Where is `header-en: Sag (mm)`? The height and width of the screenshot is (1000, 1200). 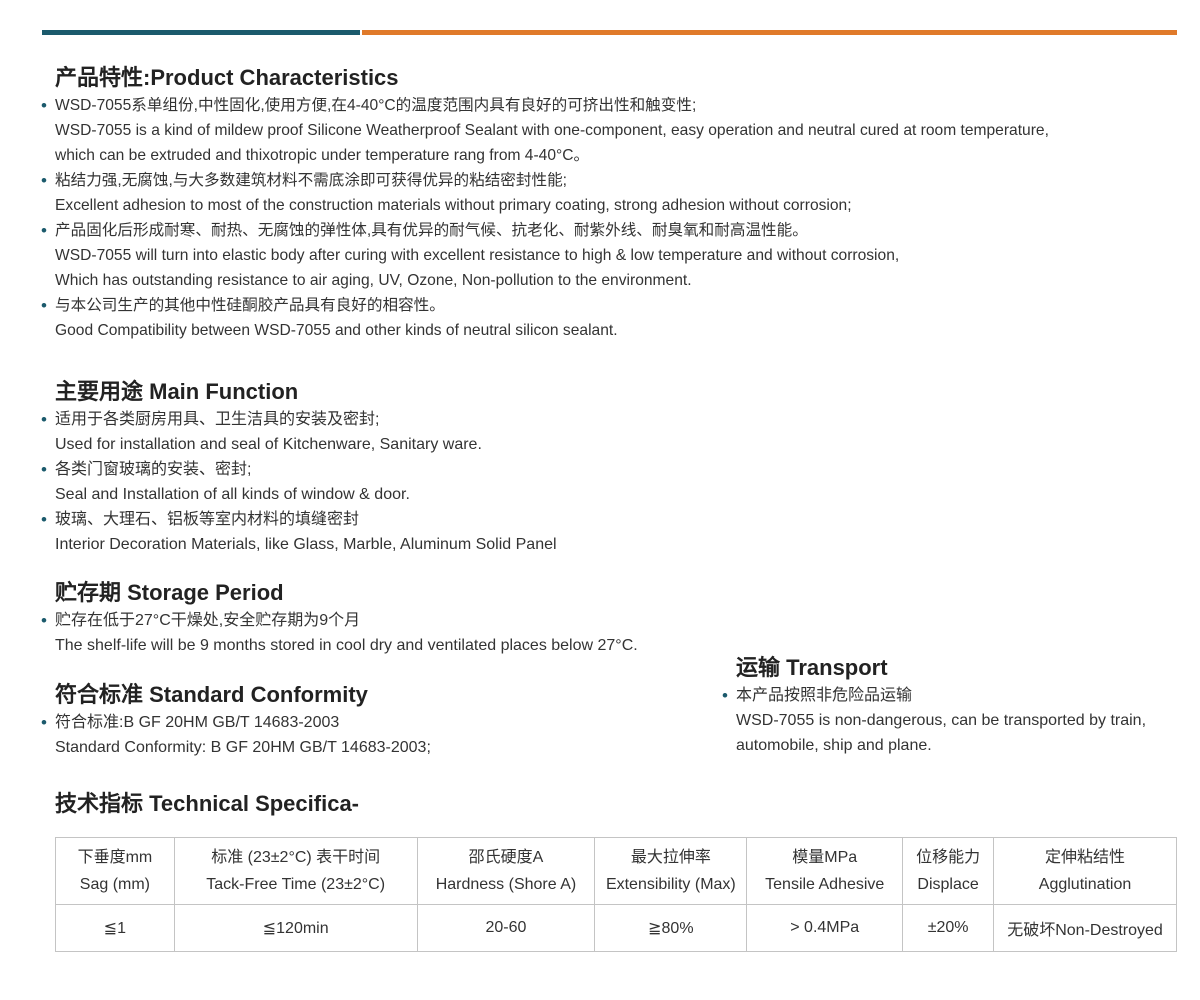
header-en: Sag (mm) is located at coordinates (115, 884).